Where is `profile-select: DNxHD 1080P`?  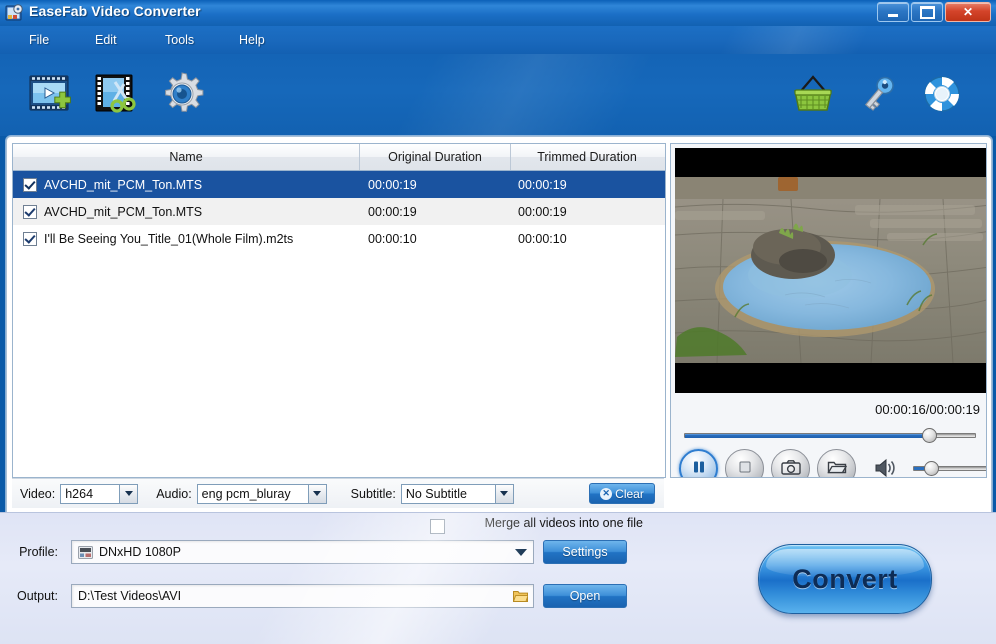 profile-select: DNxHD 1080P is located at coordinates (302, 552).